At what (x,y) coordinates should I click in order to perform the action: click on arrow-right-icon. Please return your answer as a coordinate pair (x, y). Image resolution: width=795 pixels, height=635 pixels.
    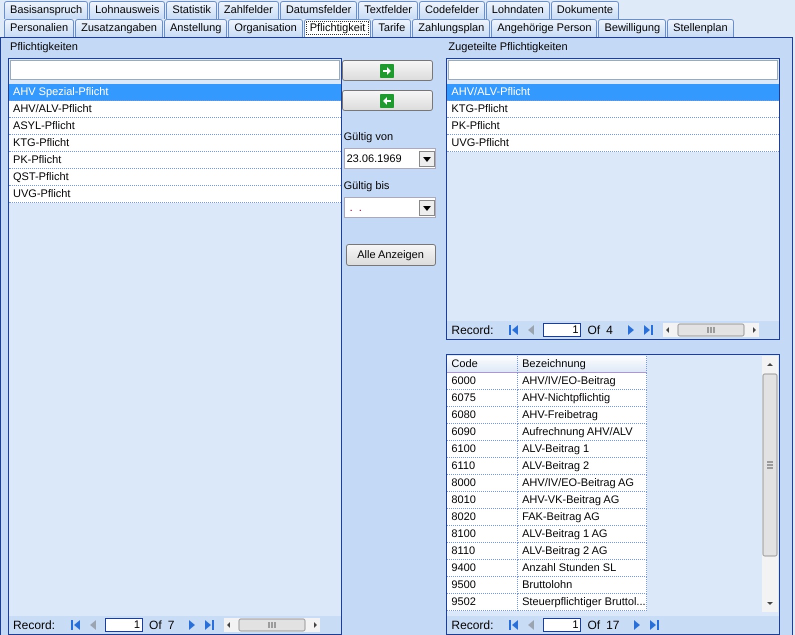
    Looking at the image, I should click on (387, 71).